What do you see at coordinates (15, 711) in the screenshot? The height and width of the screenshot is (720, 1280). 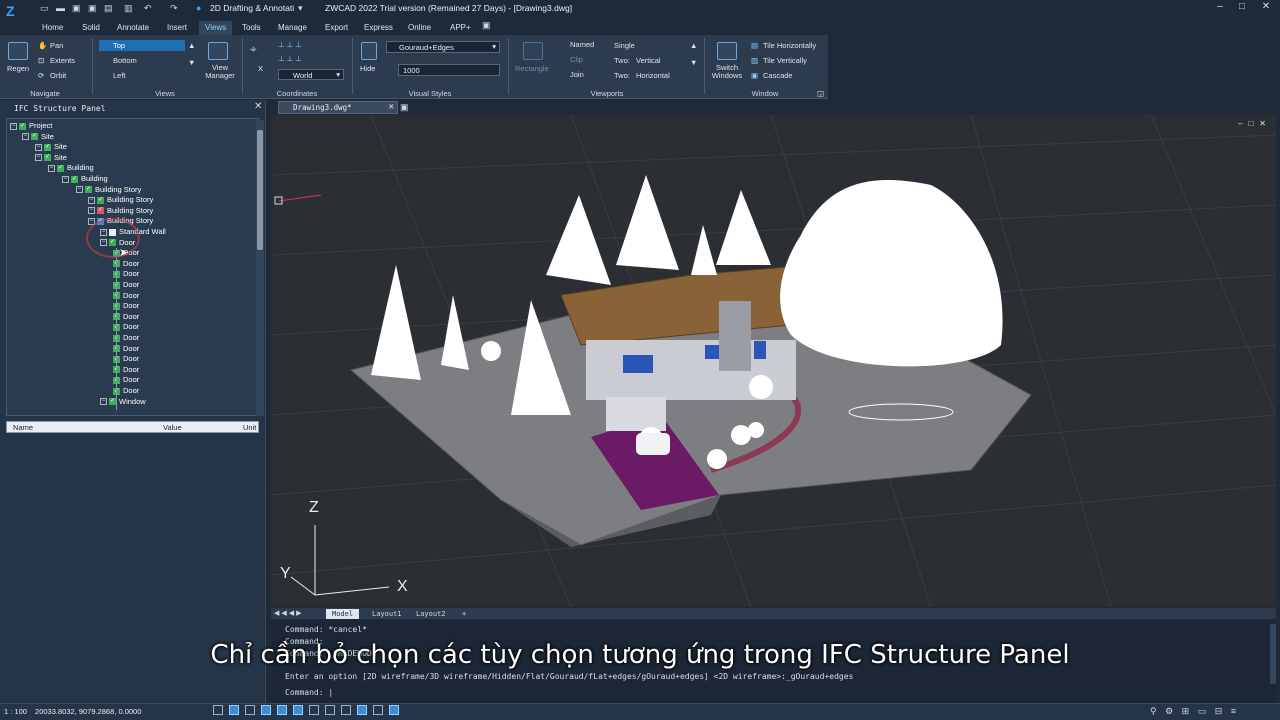 I see `annotation-scale: 1 : 100` at bounding box center [15, 711].